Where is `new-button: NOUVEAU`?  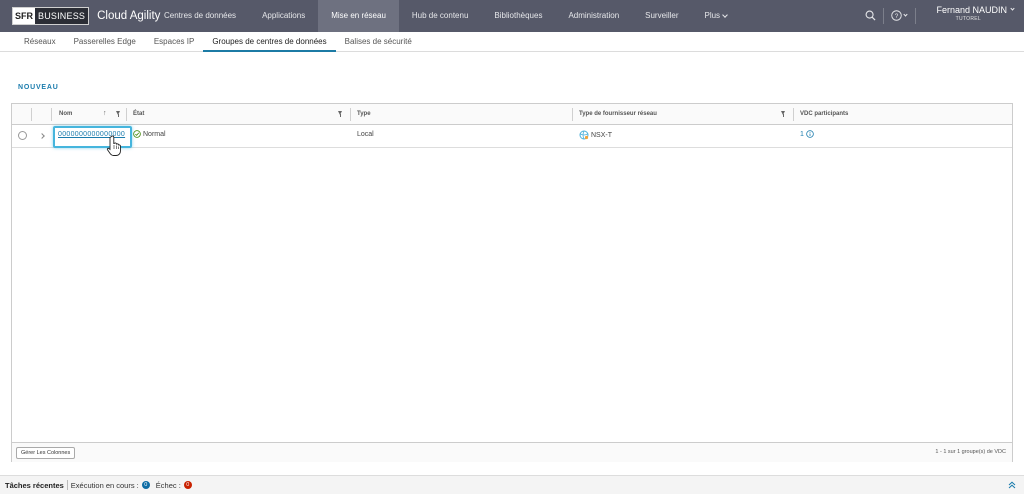
new-button: NOUVEAU is located at coordinates (38, 87).